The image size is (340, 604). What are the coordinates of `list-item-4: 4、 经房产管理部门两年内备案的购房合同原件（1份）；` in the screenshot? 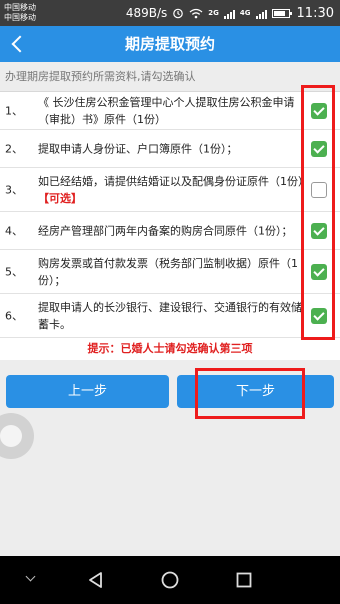 It's located at (170, 231).